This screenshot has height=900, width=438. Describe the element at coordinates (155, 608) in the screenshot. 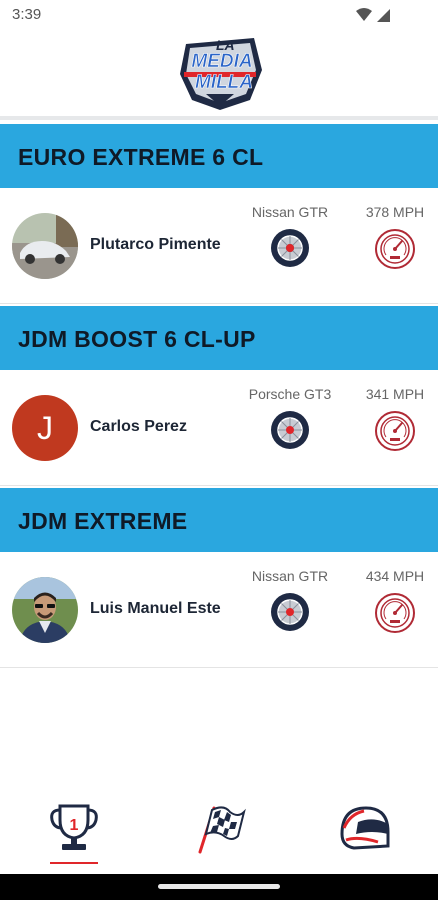

I see `driver-name: Luis Manuel Este` at that location.